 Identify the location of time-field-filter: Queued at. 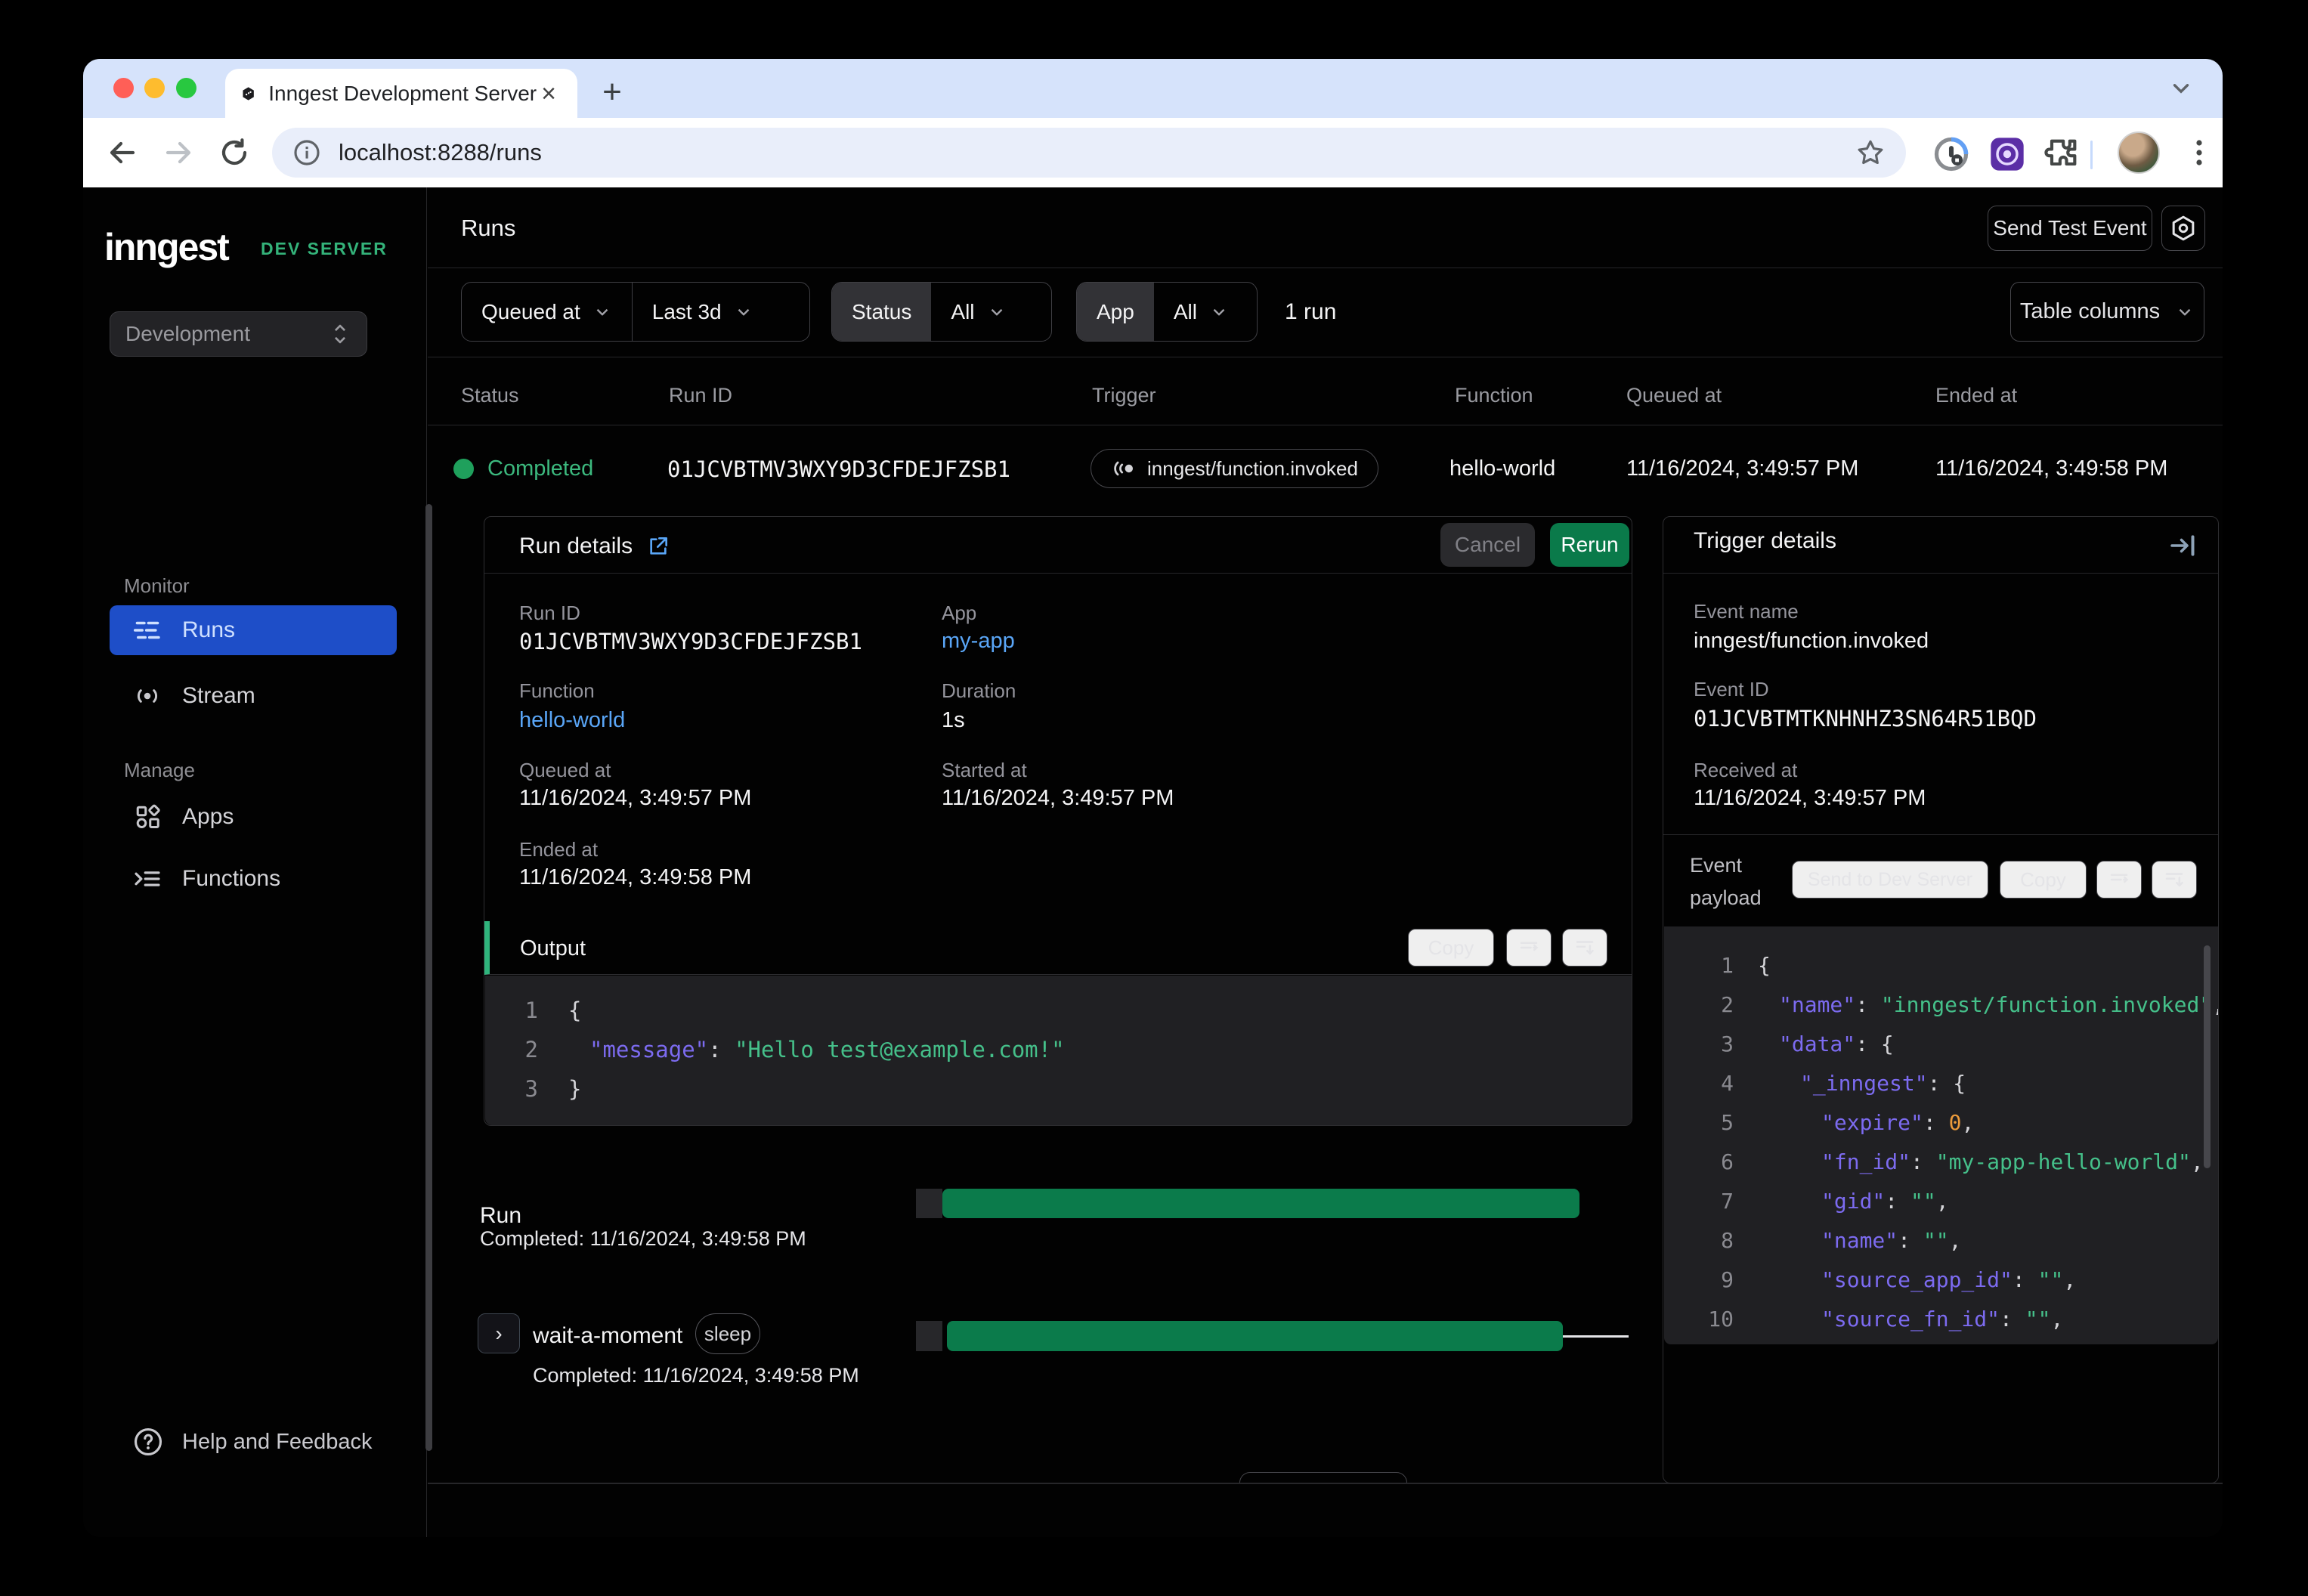
(547, 312).